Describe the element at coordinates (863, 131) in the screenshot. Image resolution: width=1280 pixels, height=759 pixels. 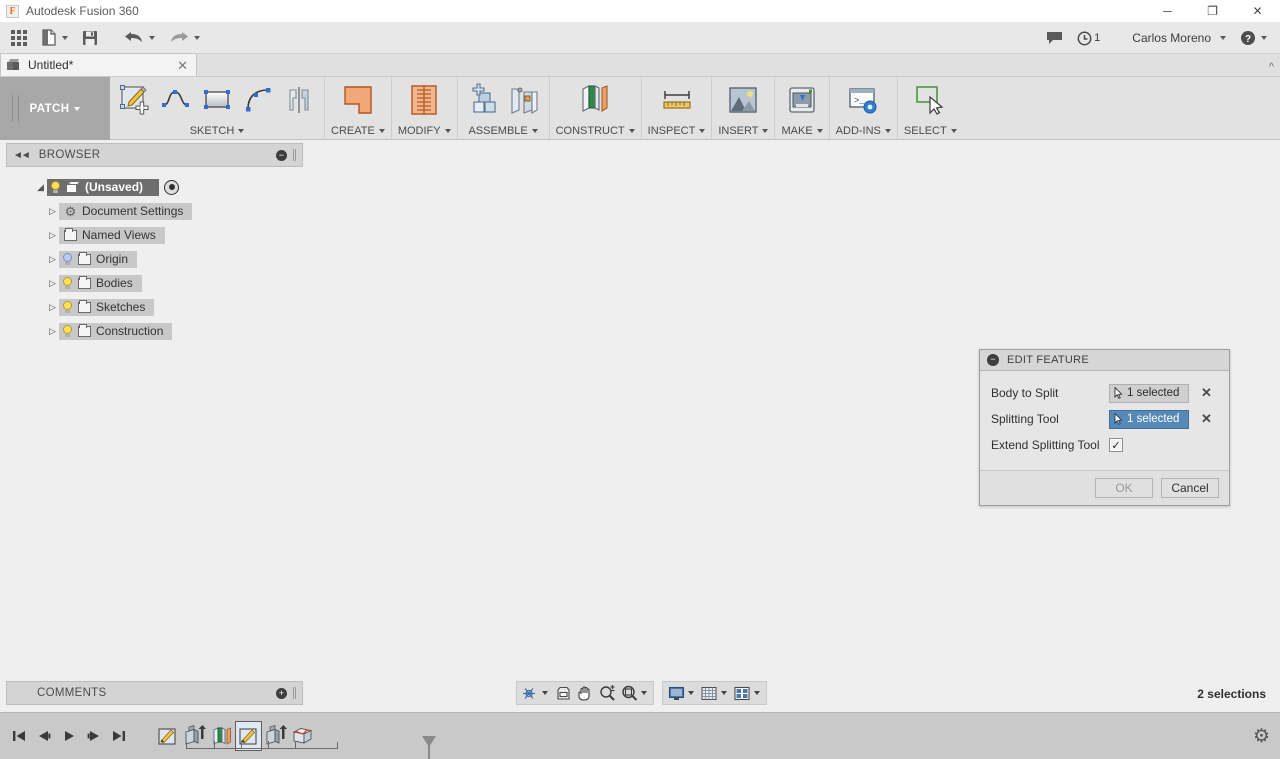
I see `ribbon-panel-label-addins: ADD-INS` at that location.